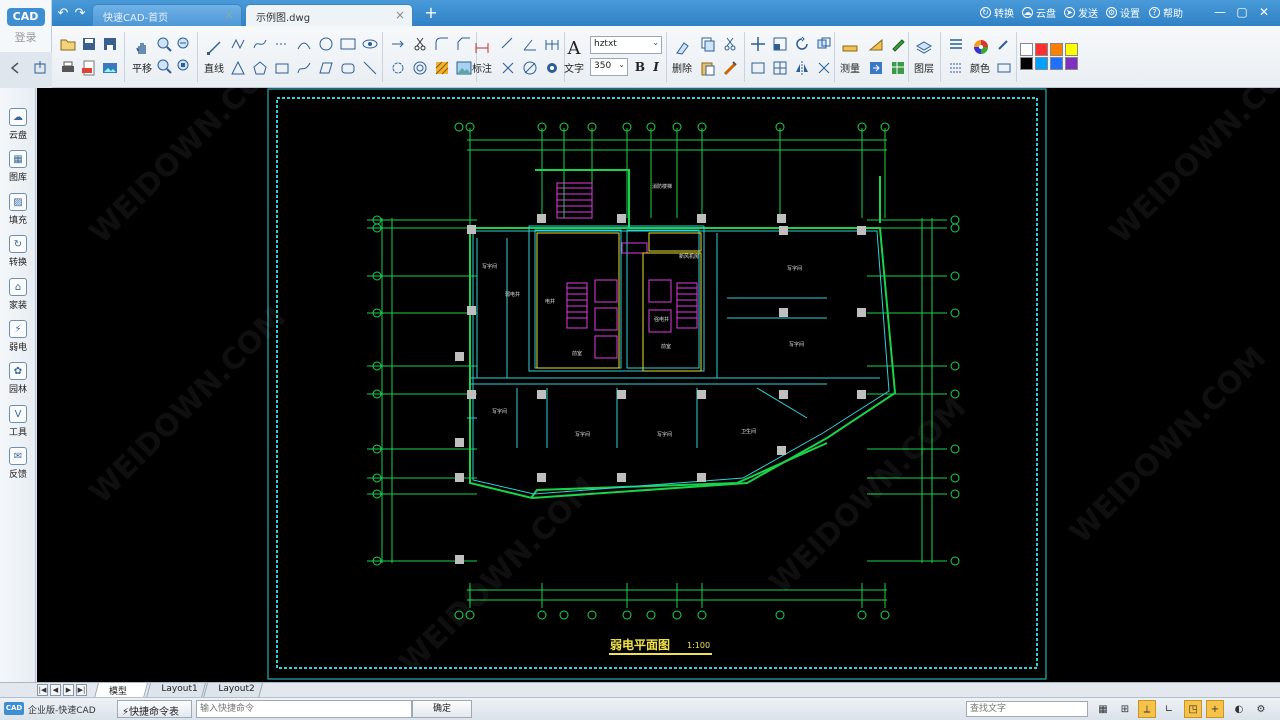 The height and width of the screenshot is (720, 1280). Describe the element at coordinates (164, 44) in the screenshot. I see `zoom-in-icon` at that location.